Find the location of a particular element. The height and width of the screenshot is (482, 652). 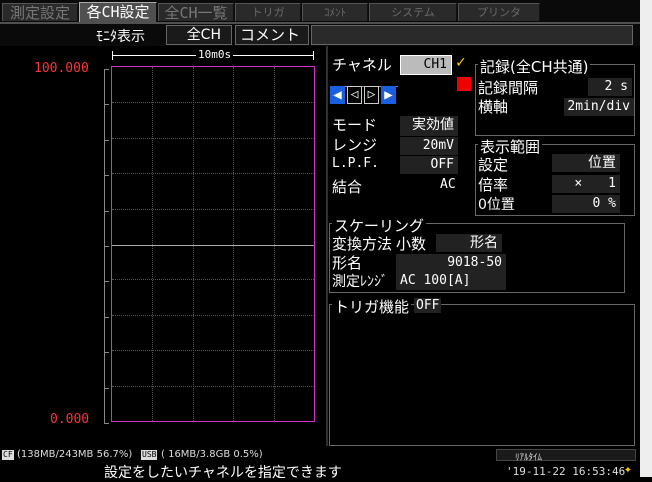

zero-center-line is located at coordinates (213, 245).